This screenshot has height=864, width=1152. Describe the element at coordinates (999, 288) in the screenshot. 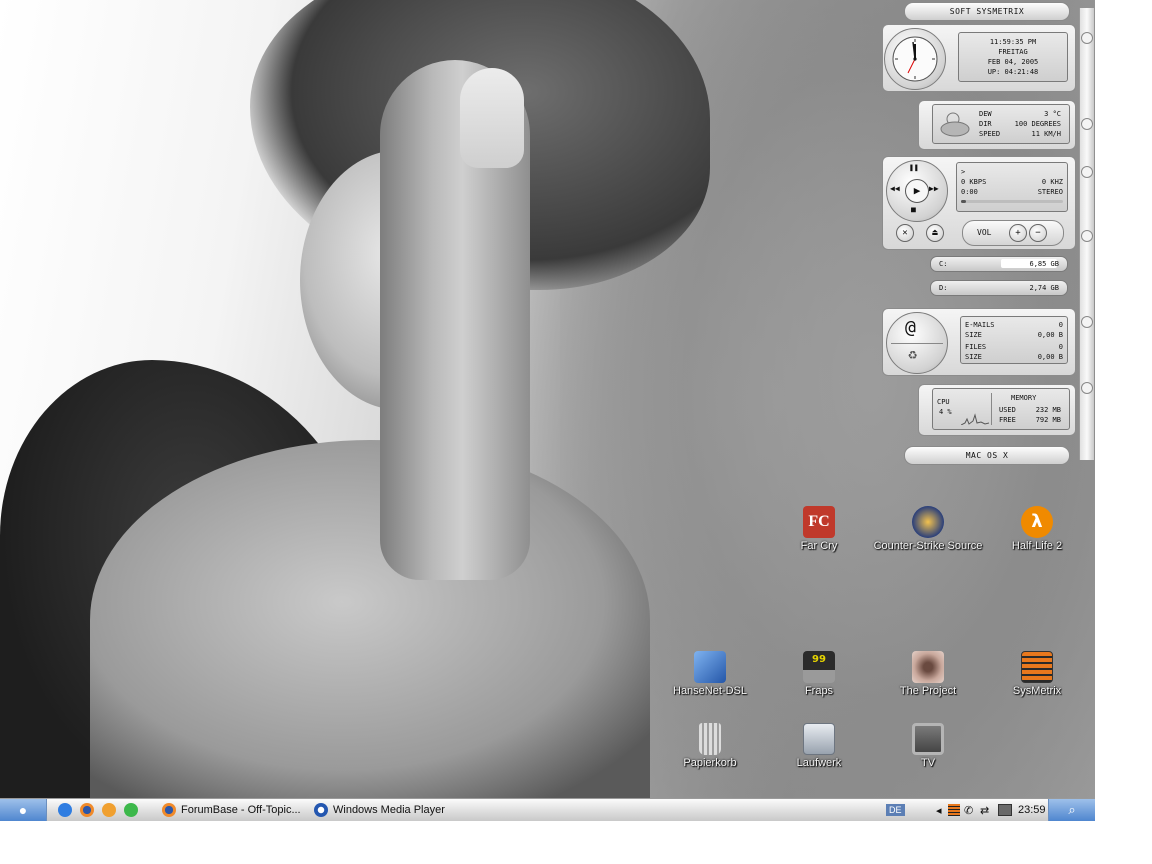

I see `drive-d-bar: D: 2,74 GB` at that location.